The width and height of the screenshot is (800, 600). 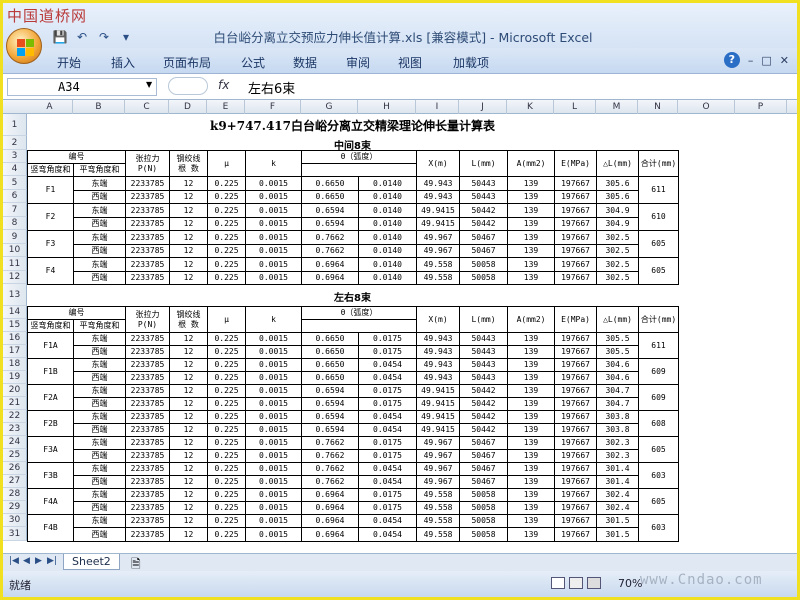 What do you see at coordinates (99, 521) in the screenshot?
I see `cell-side: 东端` at bounding box center [99, 521].